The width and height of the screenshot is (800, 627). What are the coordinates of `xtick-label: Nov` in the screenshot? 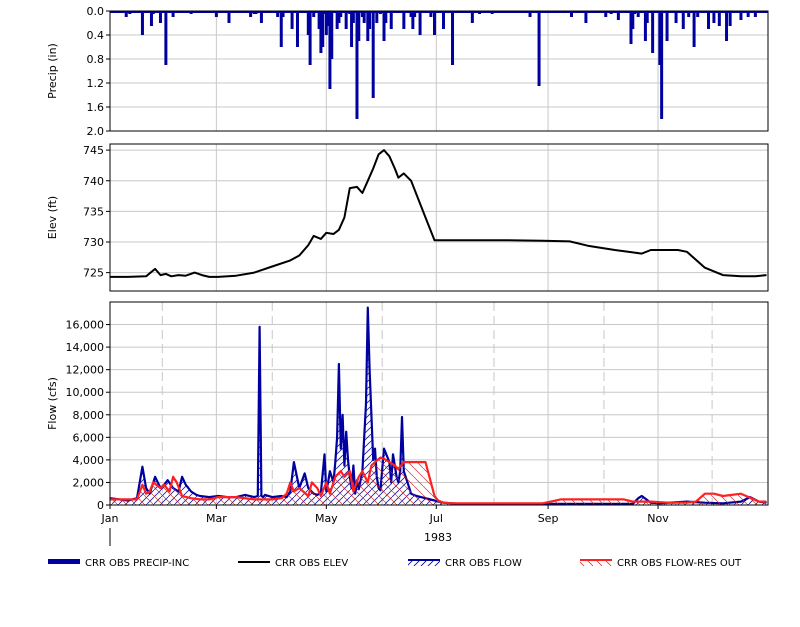 It's located at (658, 518).